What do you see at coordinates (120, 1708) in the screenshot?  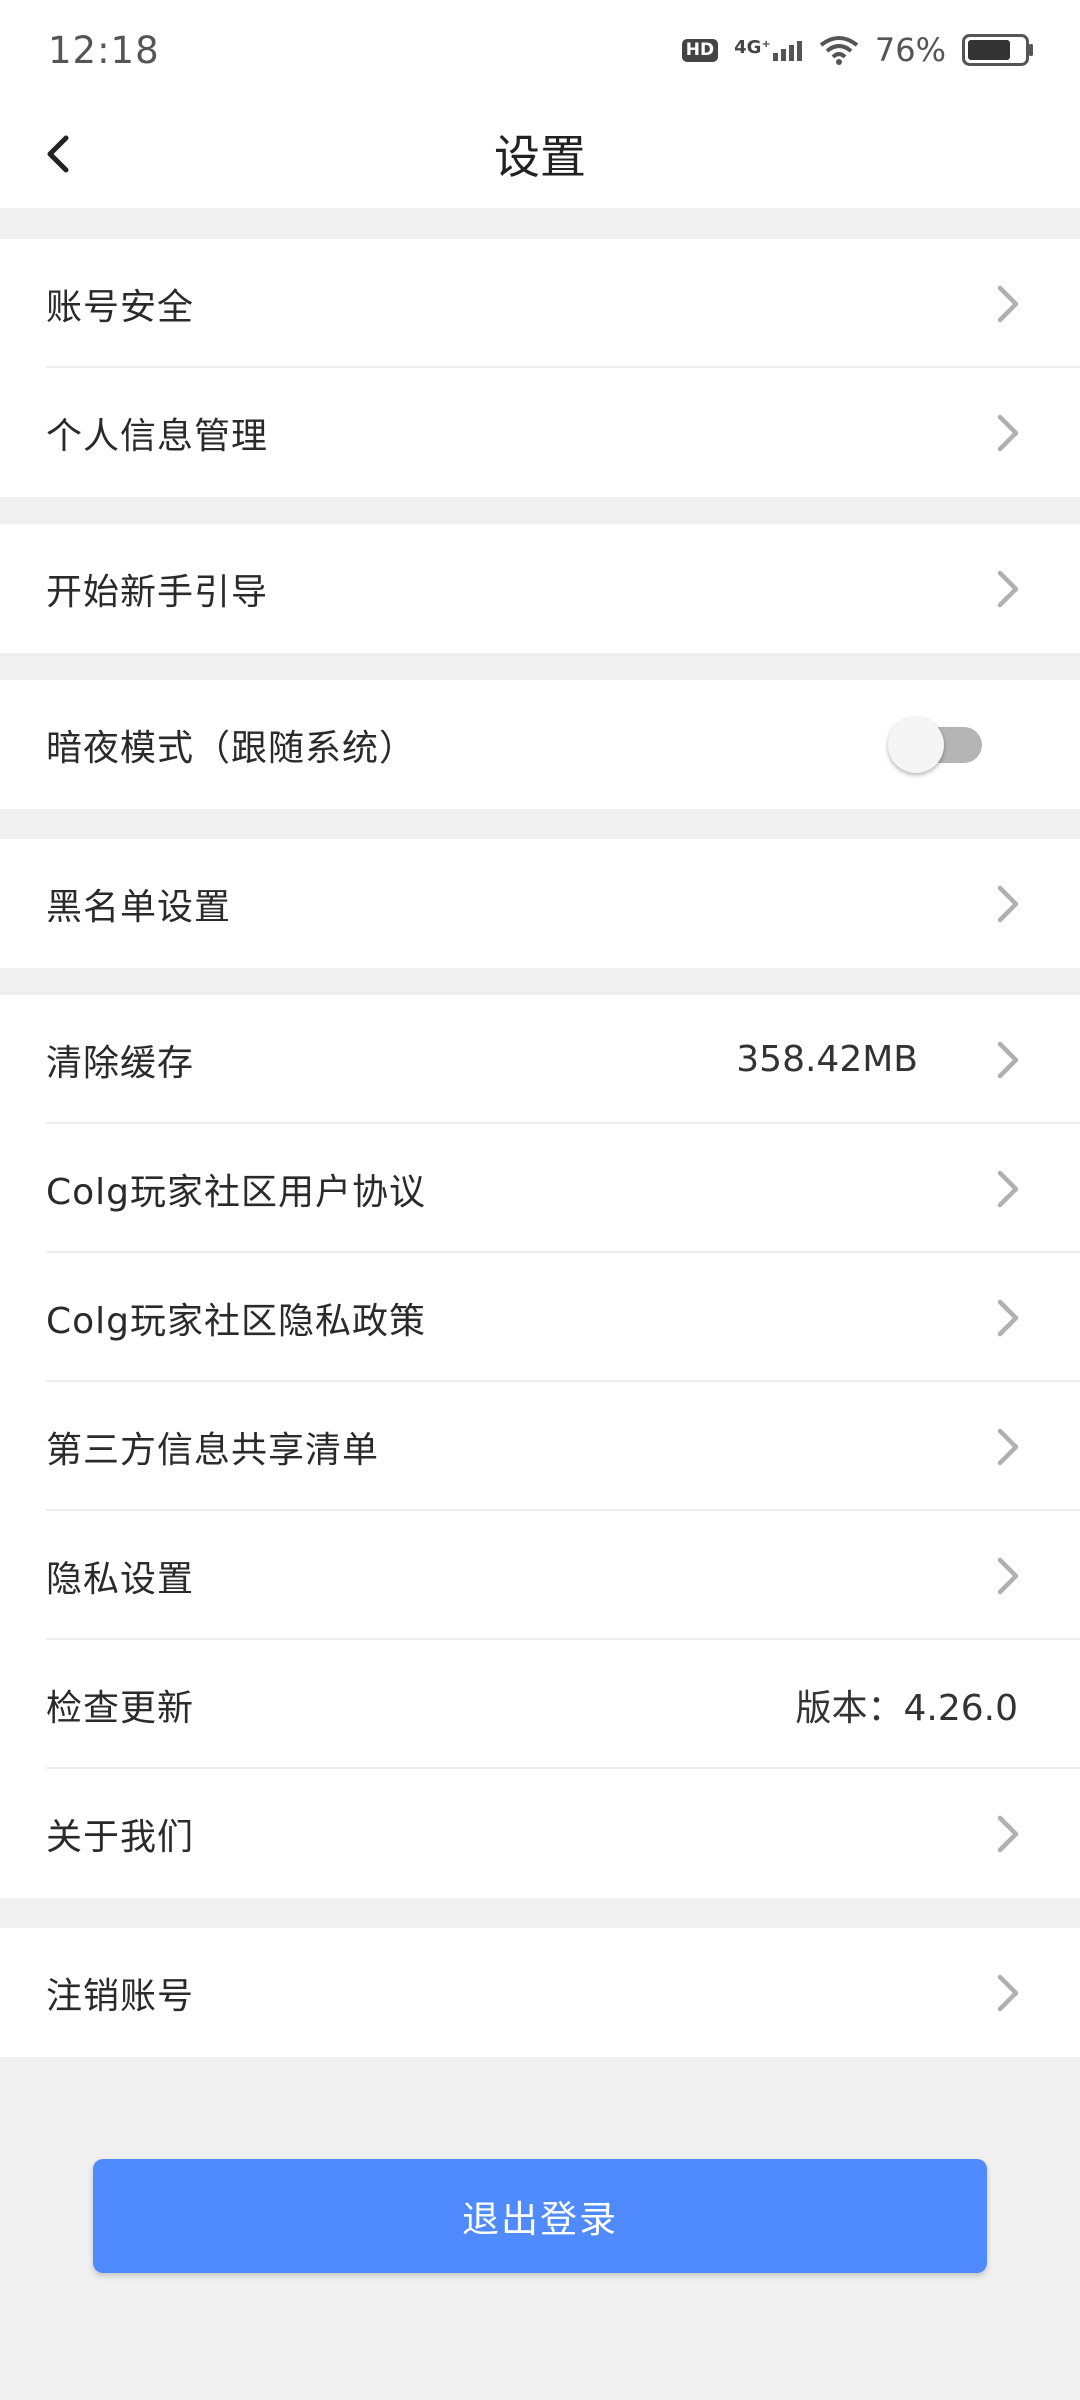 I see `row-label: 检查更新` at bounding box center [120, 1708].